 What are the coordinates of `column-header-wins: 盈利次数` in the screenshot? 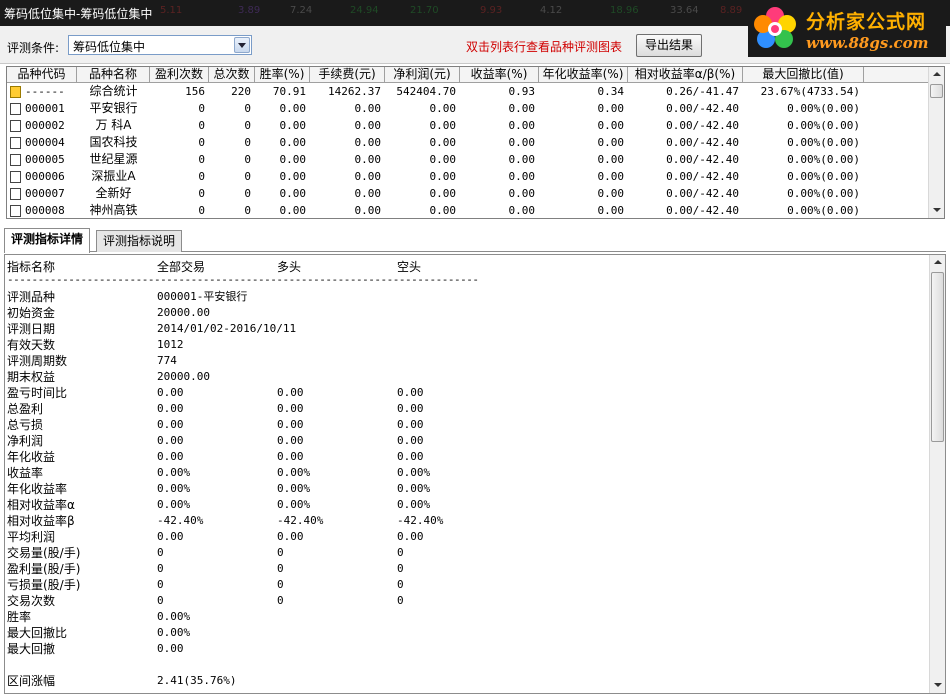 It's located at (179, 75).